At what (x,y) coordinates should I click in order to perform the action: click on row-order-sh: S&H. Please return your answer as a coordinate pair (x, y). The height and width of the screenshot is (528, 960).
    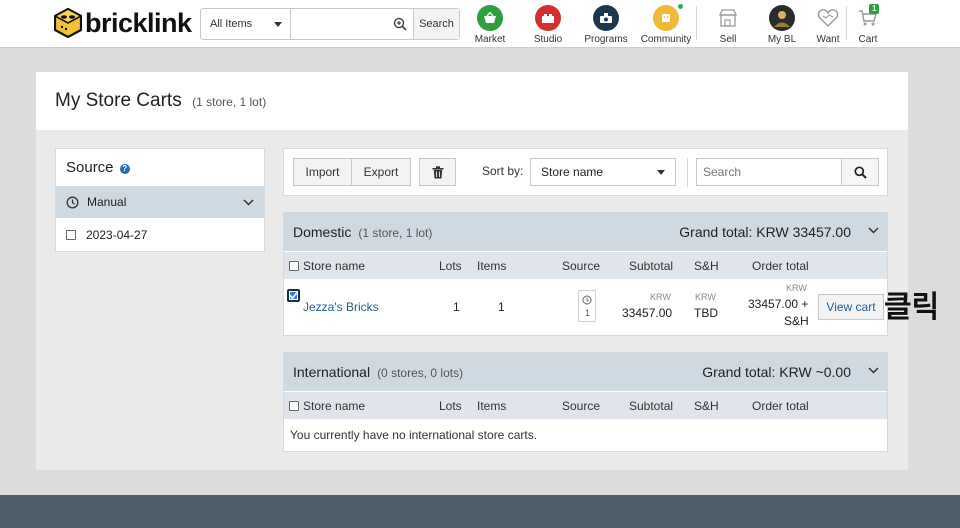
    Looking at the image, I should click on (796, 321).